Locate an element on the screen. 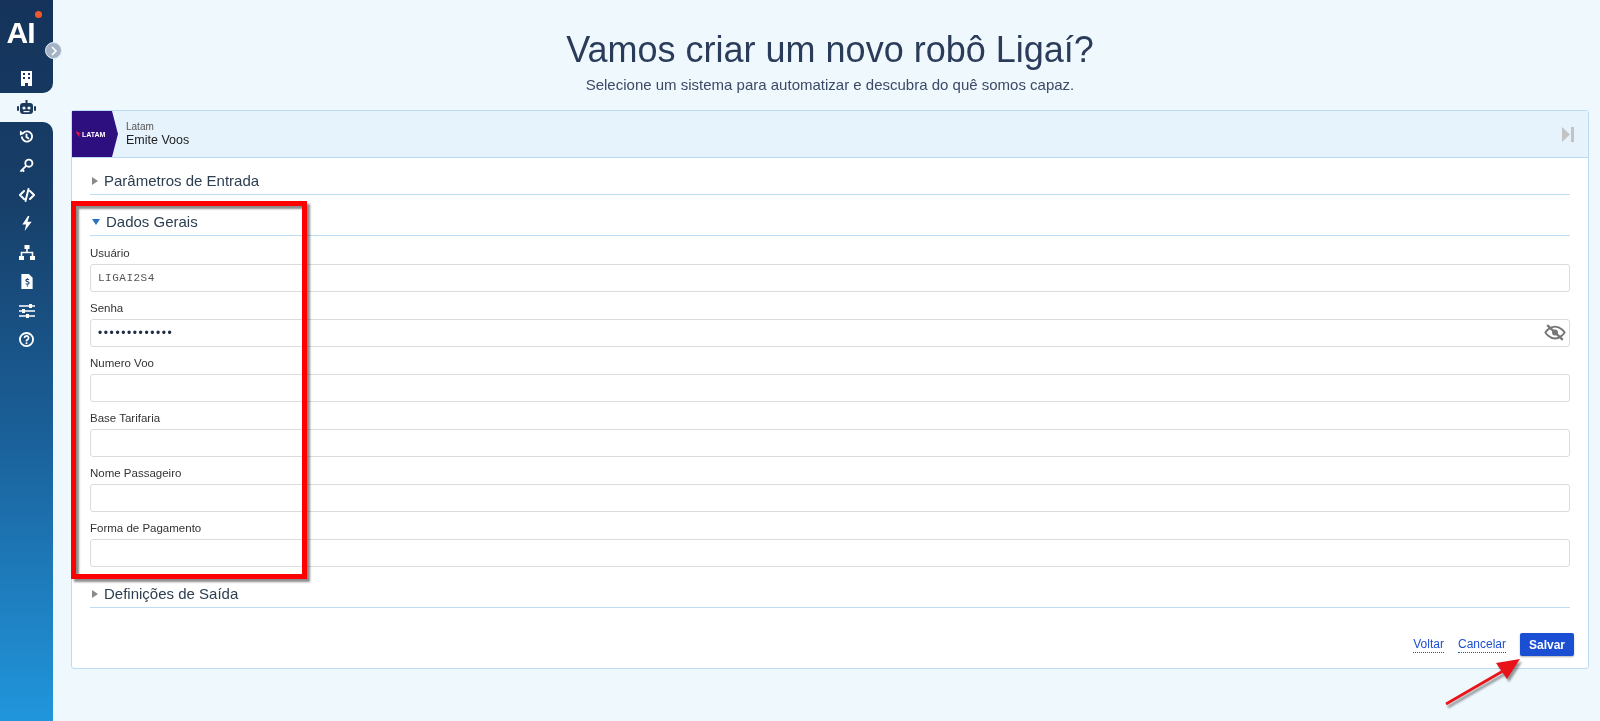  save-button: Salvar is located at coordinates (1547, 644).